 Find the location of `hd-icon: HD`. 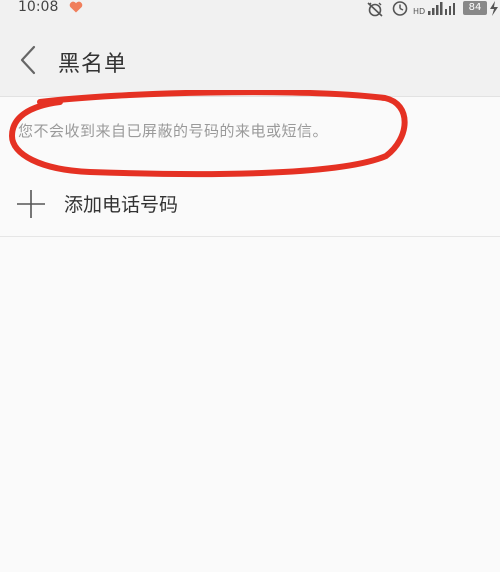

hd-icon: HD is located at coordinates (419, 11).